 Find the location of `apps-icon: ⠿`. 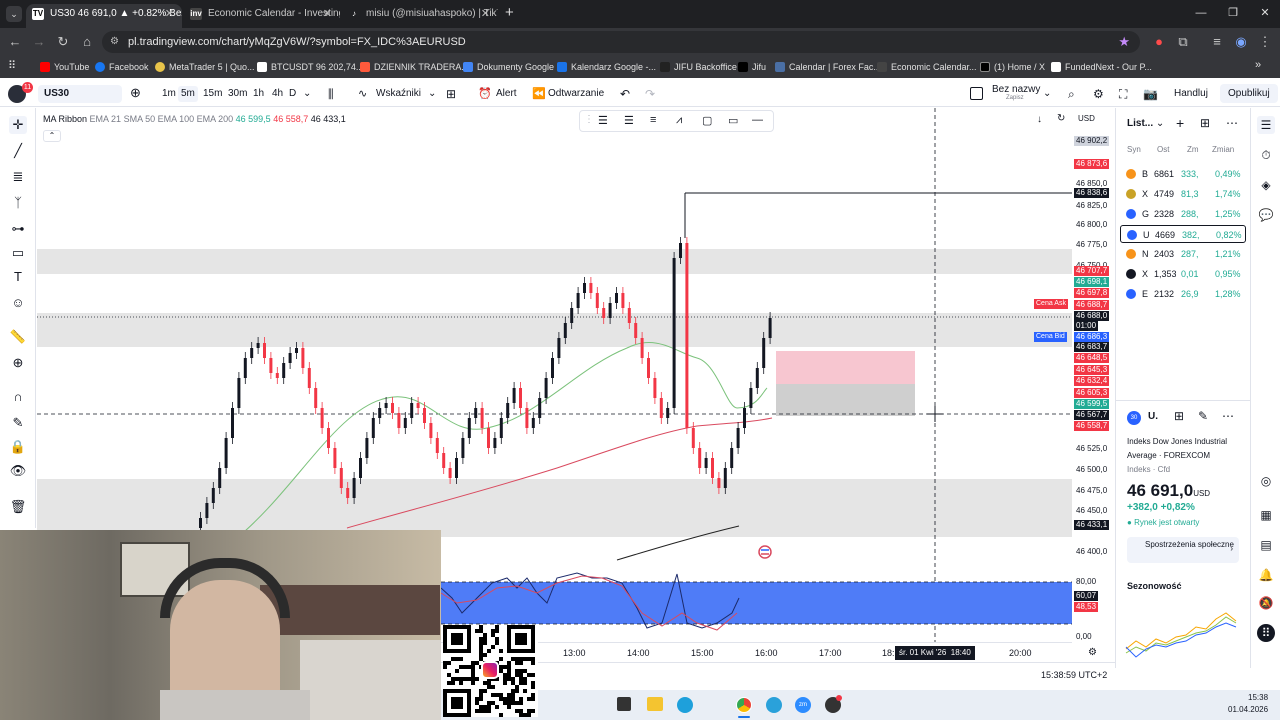

apps-icon: ⠿ is located at coordinates (12, 65).